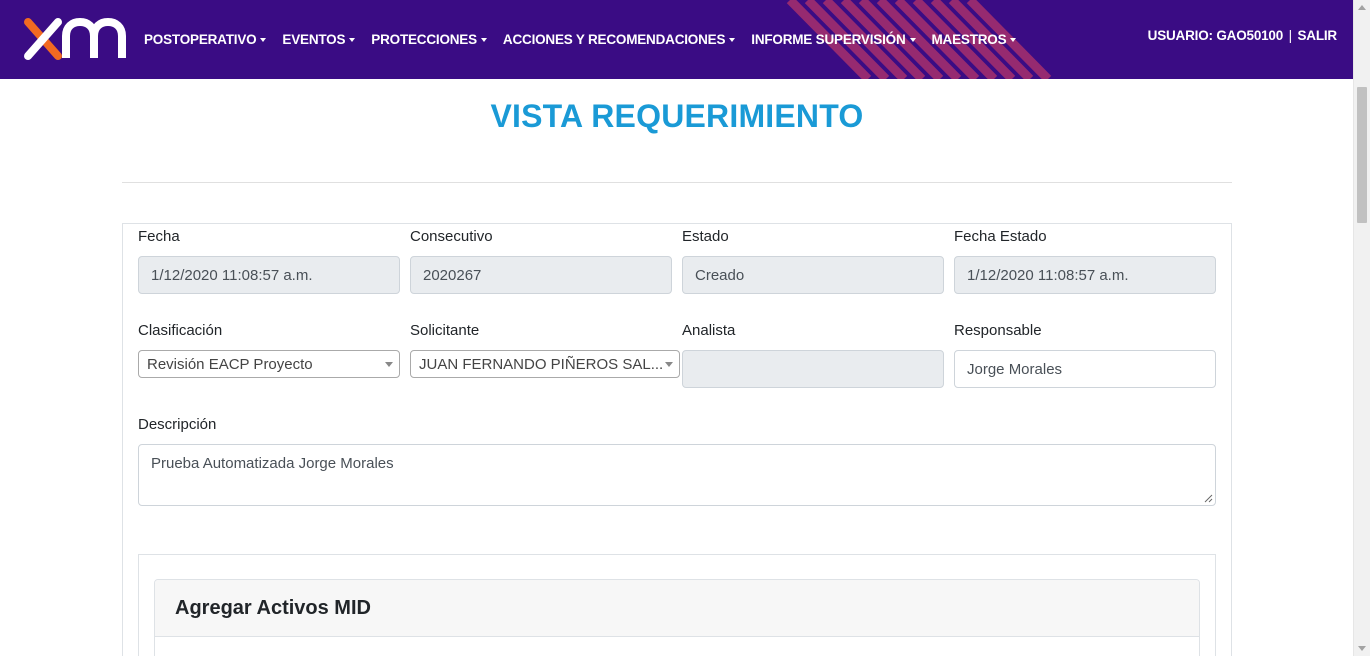 The width and height of the screenshot is (1370, 656). I want to click on menu-eventos: EVENTOS, so click(319, 39).